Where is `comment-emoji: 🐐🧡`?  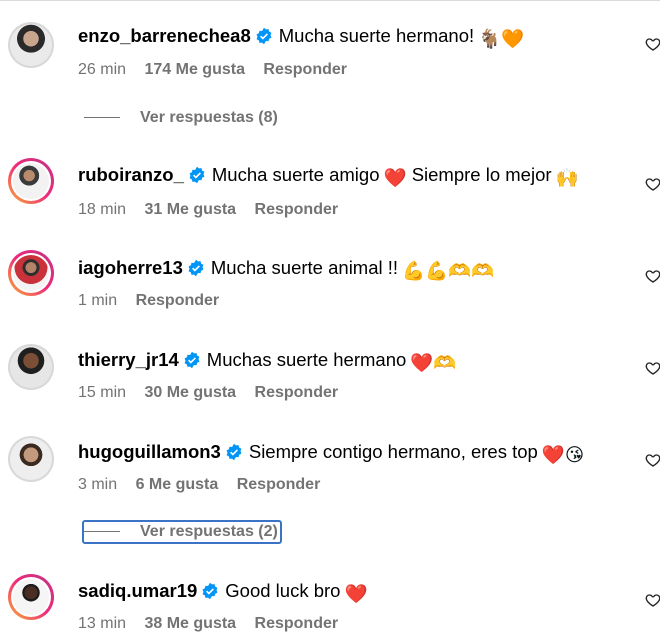
comment-emoji: 🐐🧡 is located at coordinates (501, 38).